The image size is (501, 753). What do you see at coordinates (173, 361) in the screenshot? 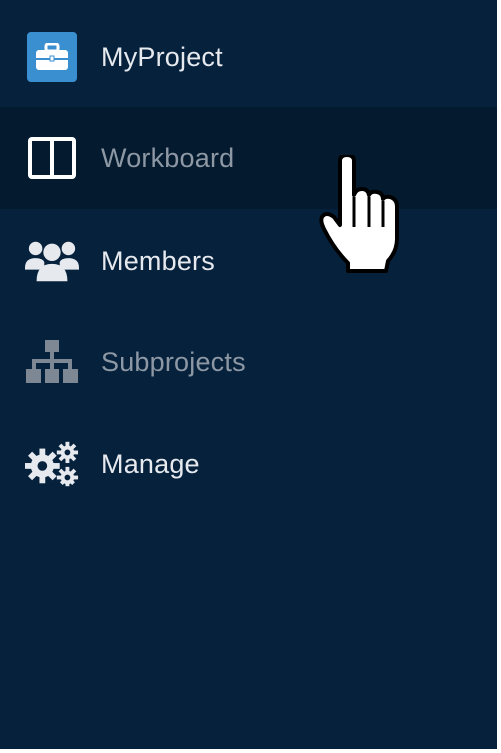
I see `sidebar-item-label: Subprojects` at bounding box center [173, 361].